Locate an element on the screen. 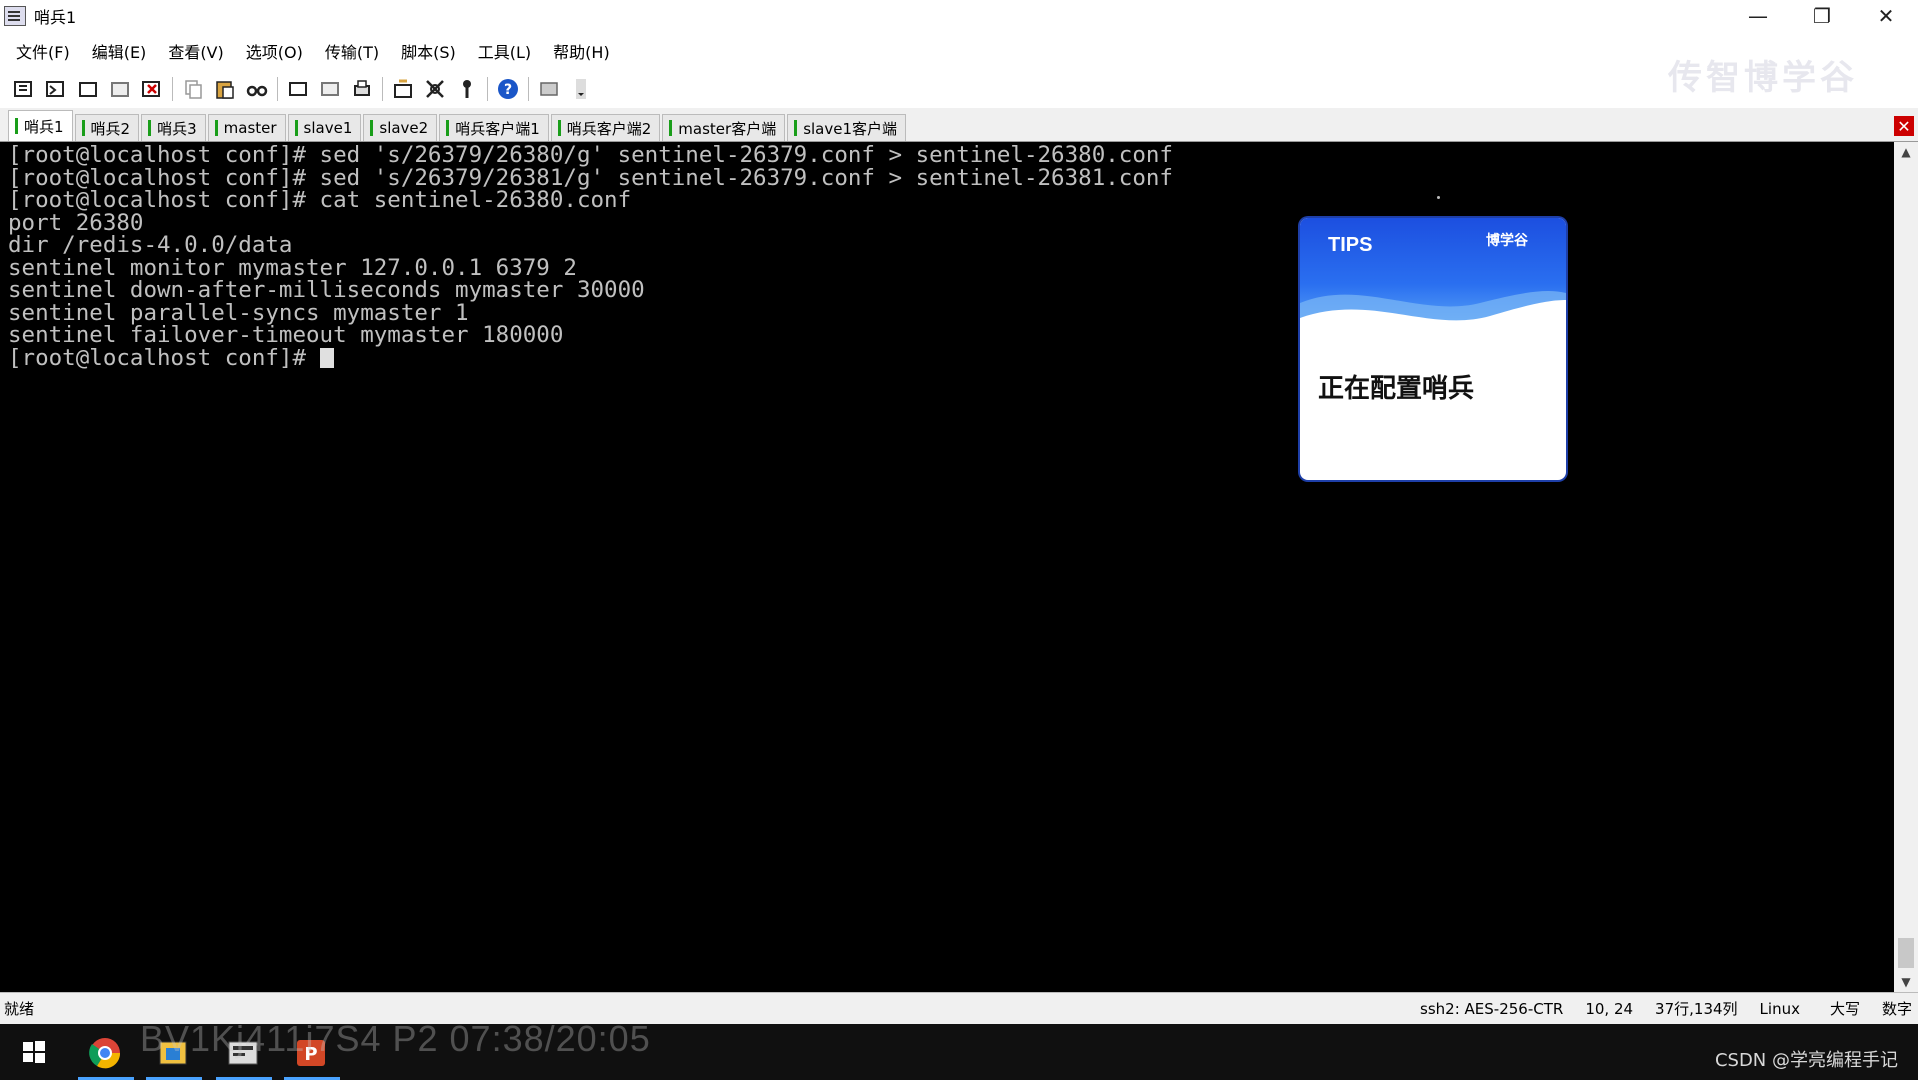 The image size is (1918, 1080). toolbar: ? is located at coordinates (959, 89).